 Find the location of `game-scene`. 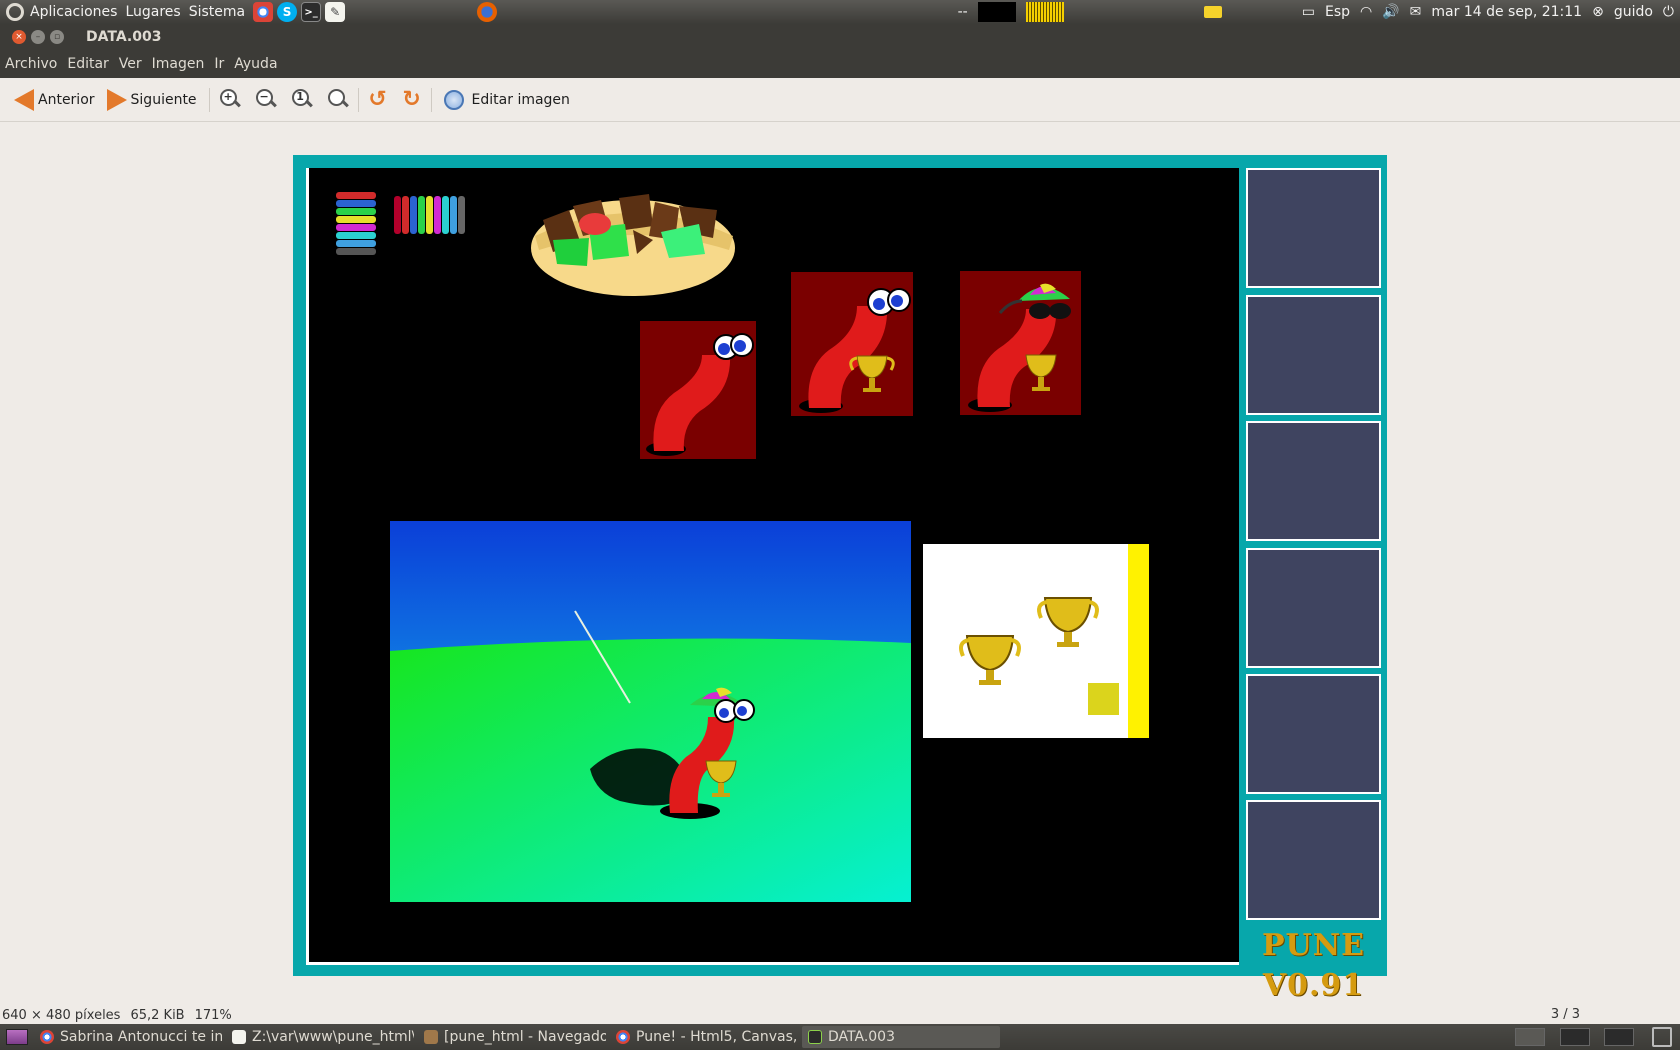

game-scene is located at coordinates (650, 711).